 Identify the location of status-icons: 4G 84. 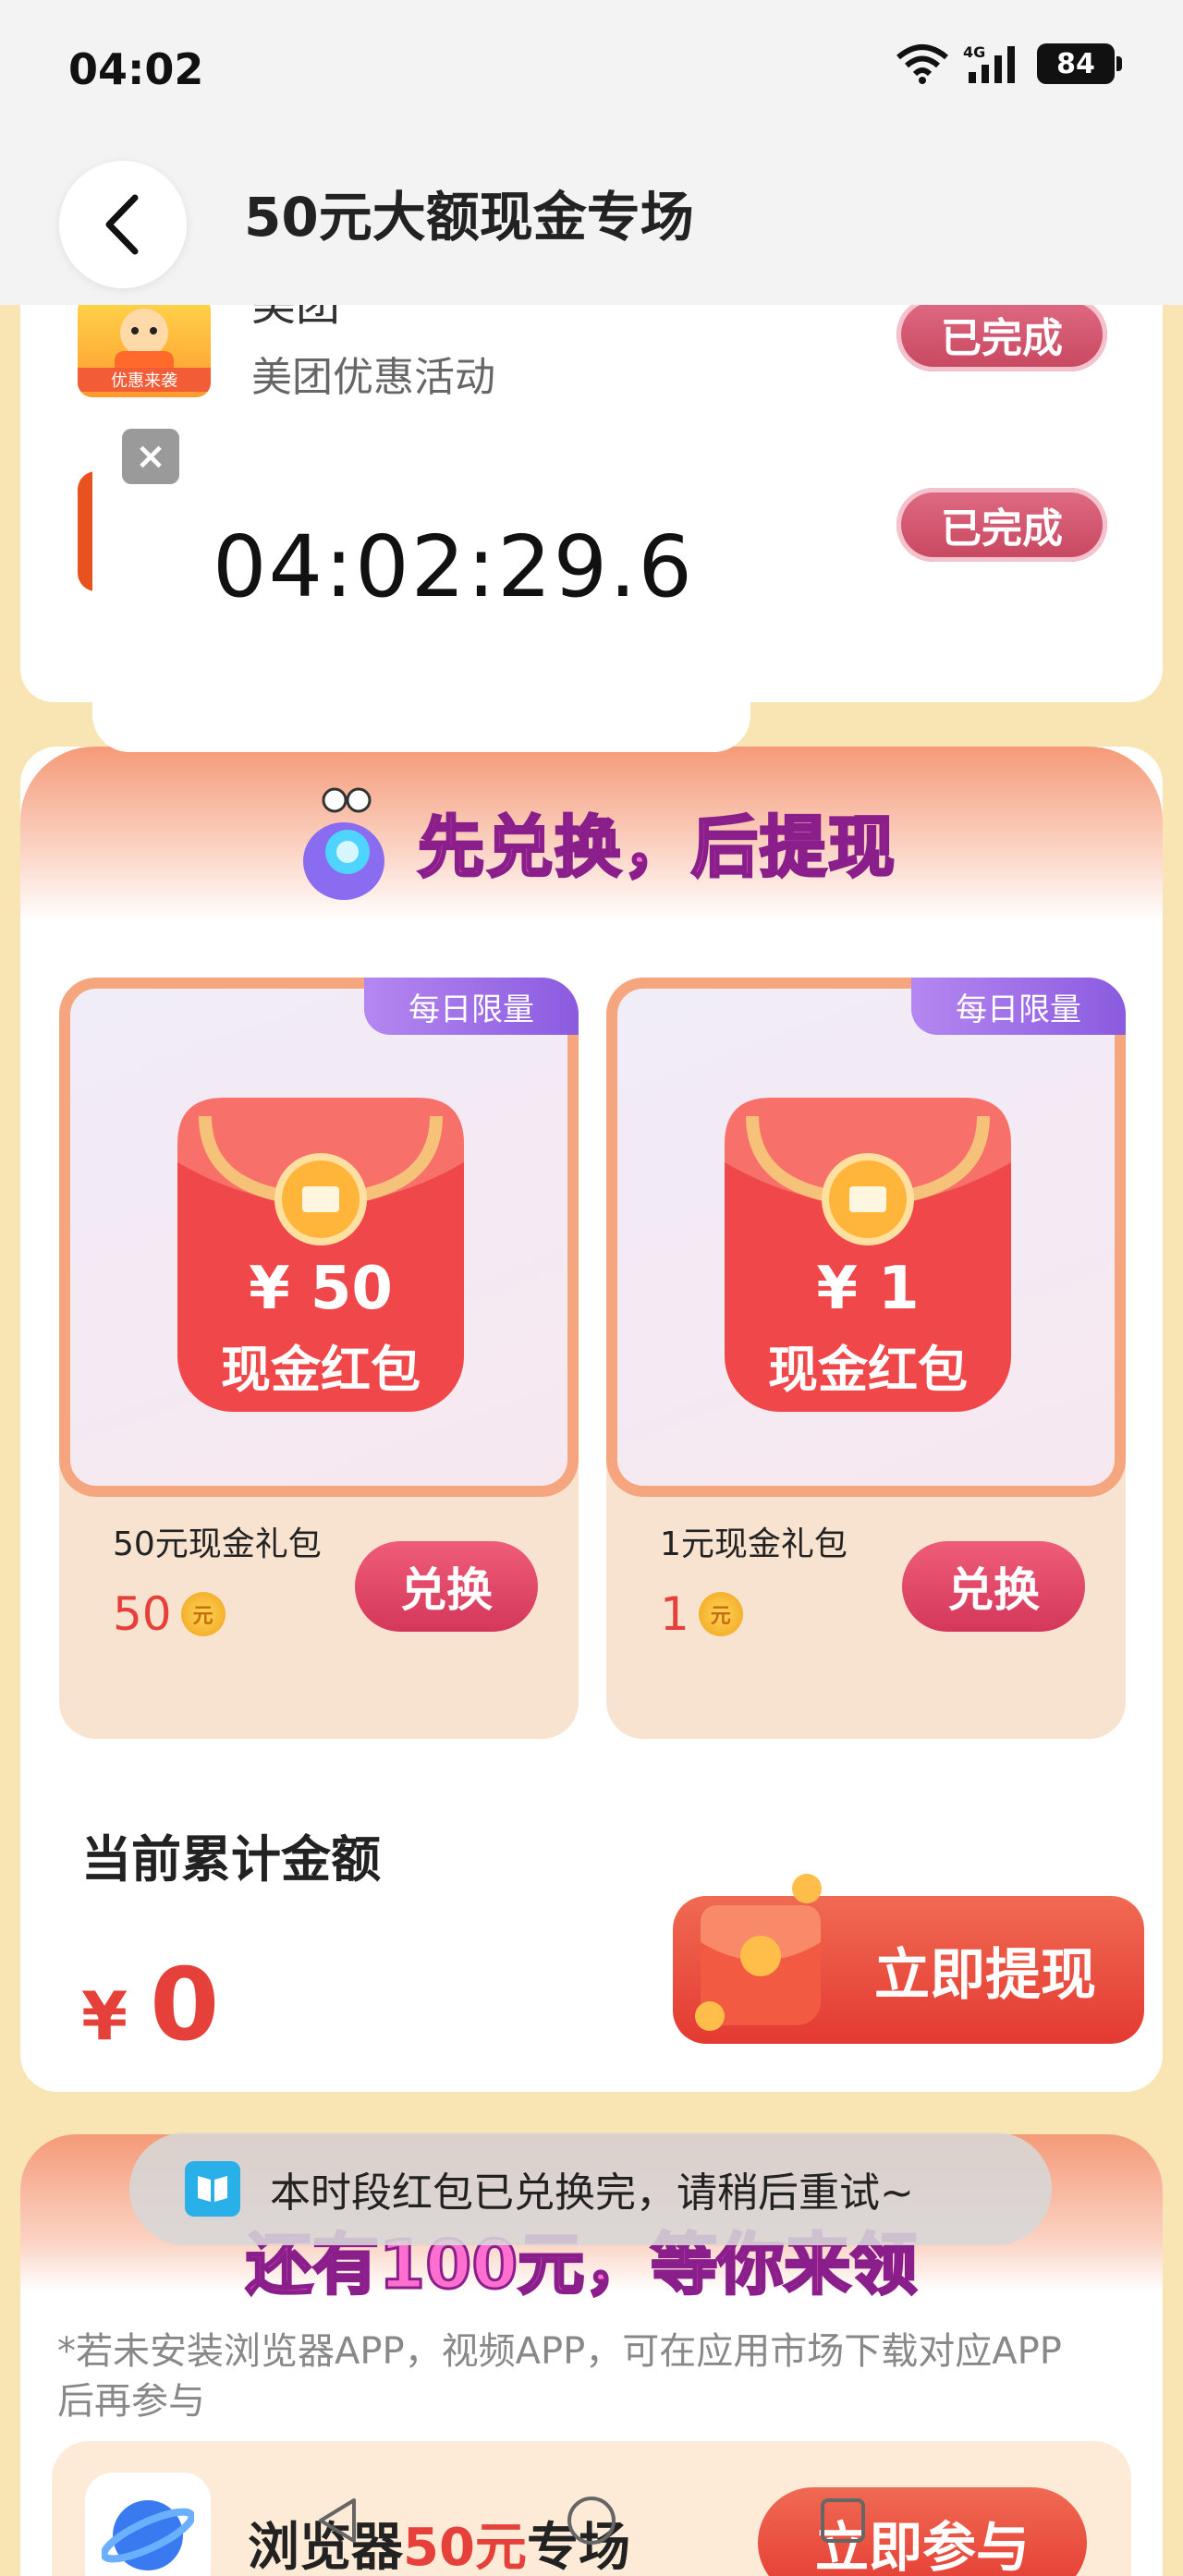
(1008, 64).